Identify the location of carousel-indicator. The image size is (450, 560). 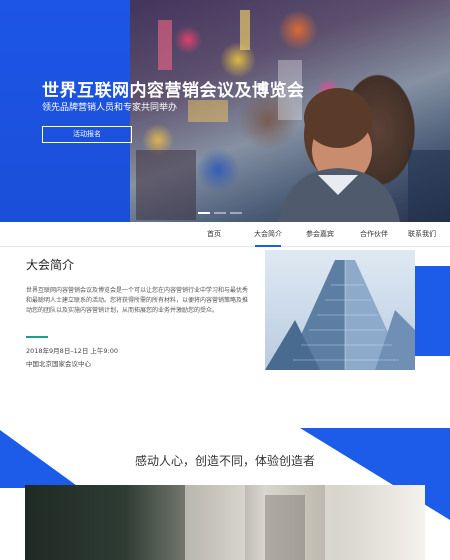
(220, 213).